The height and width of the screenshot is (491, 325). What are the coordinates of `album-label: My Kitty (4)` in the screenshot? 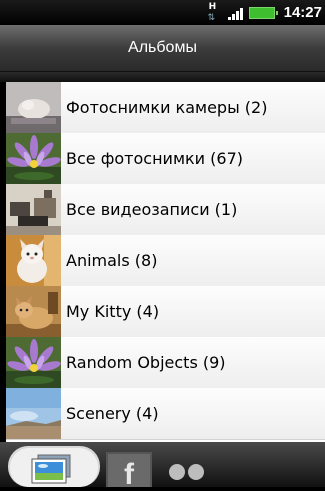 It's located at (113, 311).